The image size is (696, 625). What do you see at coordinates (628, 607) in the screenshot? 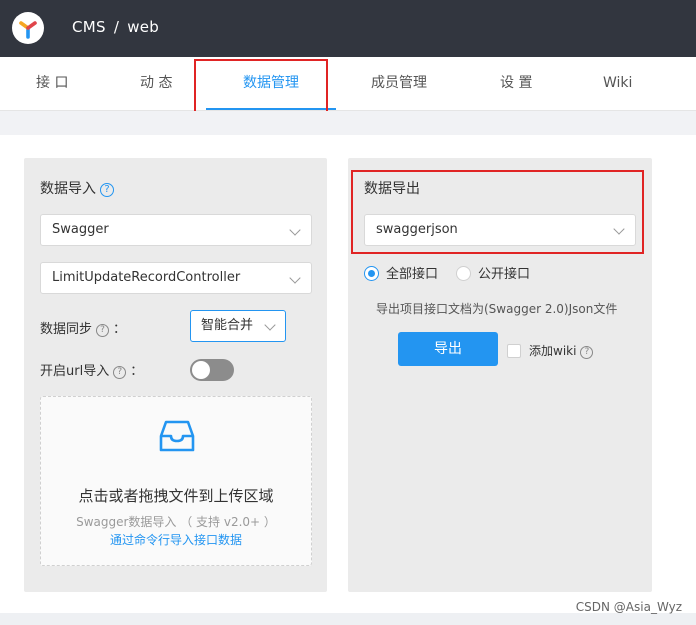
I see `watermark: CSDN @Asia_Wyz` at bounding box center [628, 607].